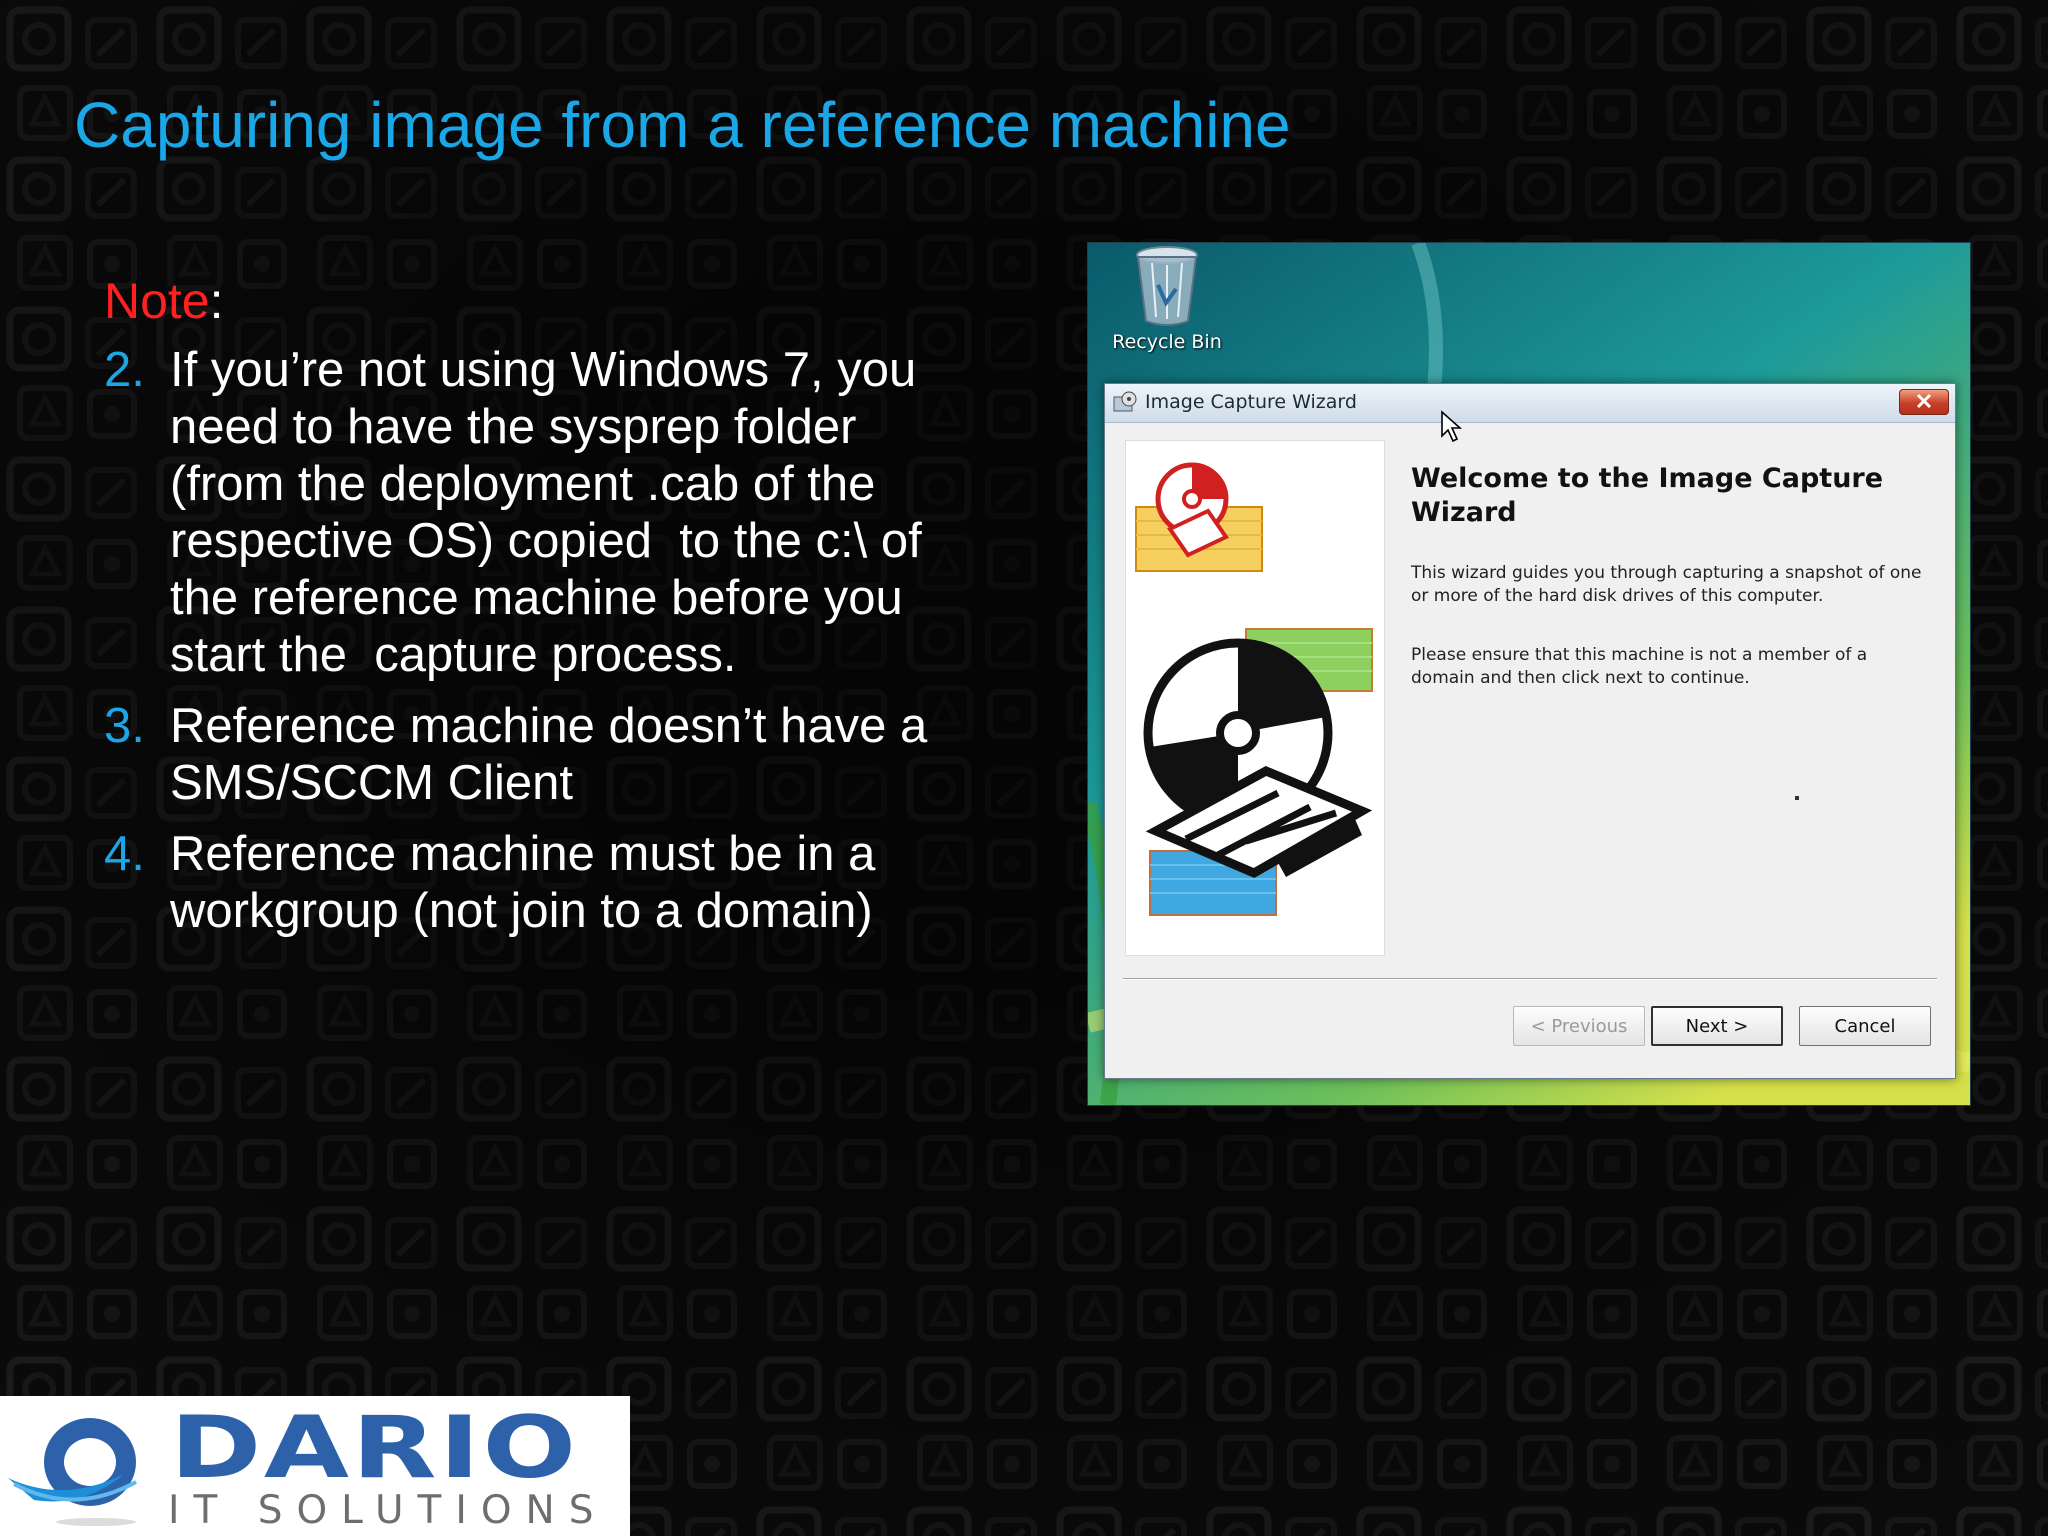 The image size is (2048, 1536). What do you see at coordinates (1167, 342) in the screenshot?
I see `recycle-bin-label: Recycle Bin` at bounding box center [1167, 342].